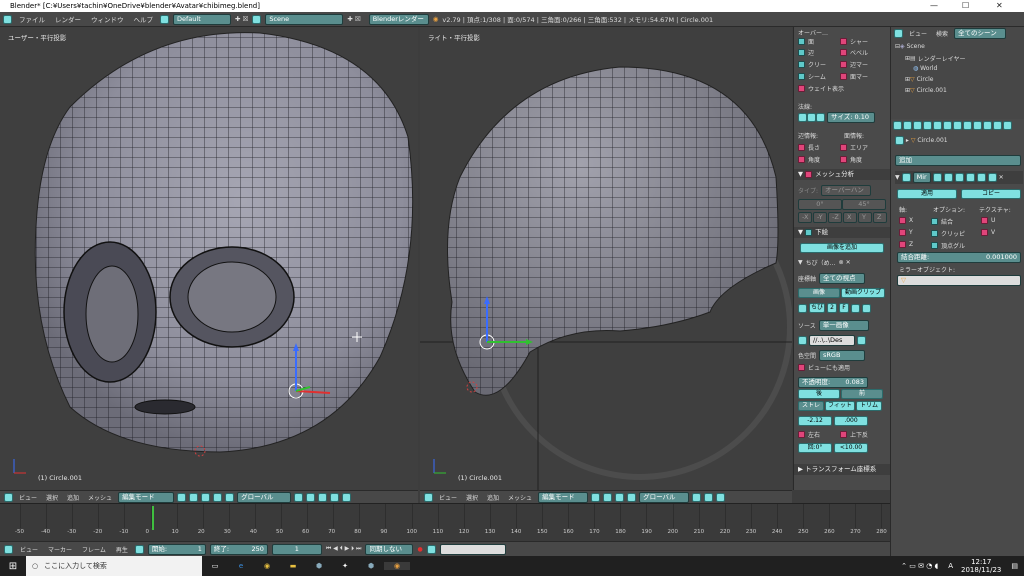 This screenshot has width=1024, height=576. Describe the element at coordinates (809, 147) in the screenshot. I see `edge-length-toggle: 長さ` at that location.